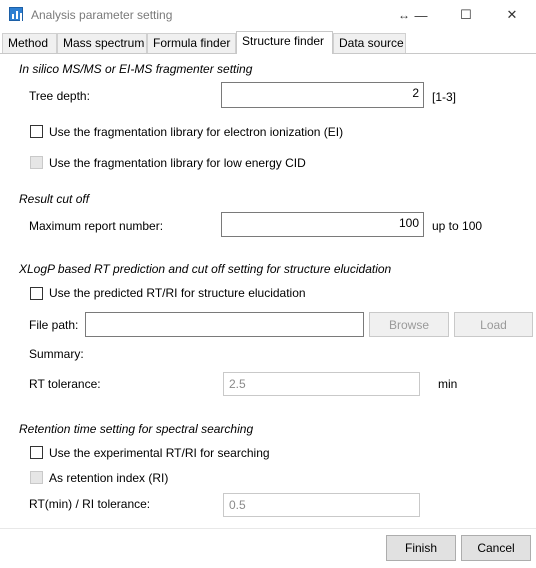 The image size is (536, 568). Describe the element at coordinates (369, 43) in the screenshot. I see `tab-data-source: Data source` at that location.